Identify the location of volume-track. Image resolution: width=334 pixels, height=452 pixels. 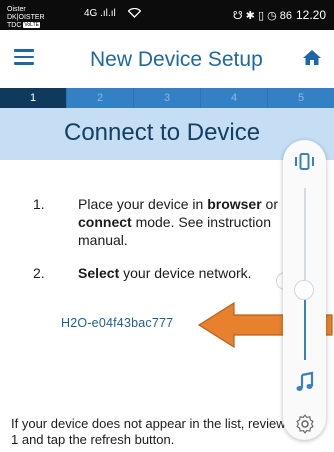
(305, 234).